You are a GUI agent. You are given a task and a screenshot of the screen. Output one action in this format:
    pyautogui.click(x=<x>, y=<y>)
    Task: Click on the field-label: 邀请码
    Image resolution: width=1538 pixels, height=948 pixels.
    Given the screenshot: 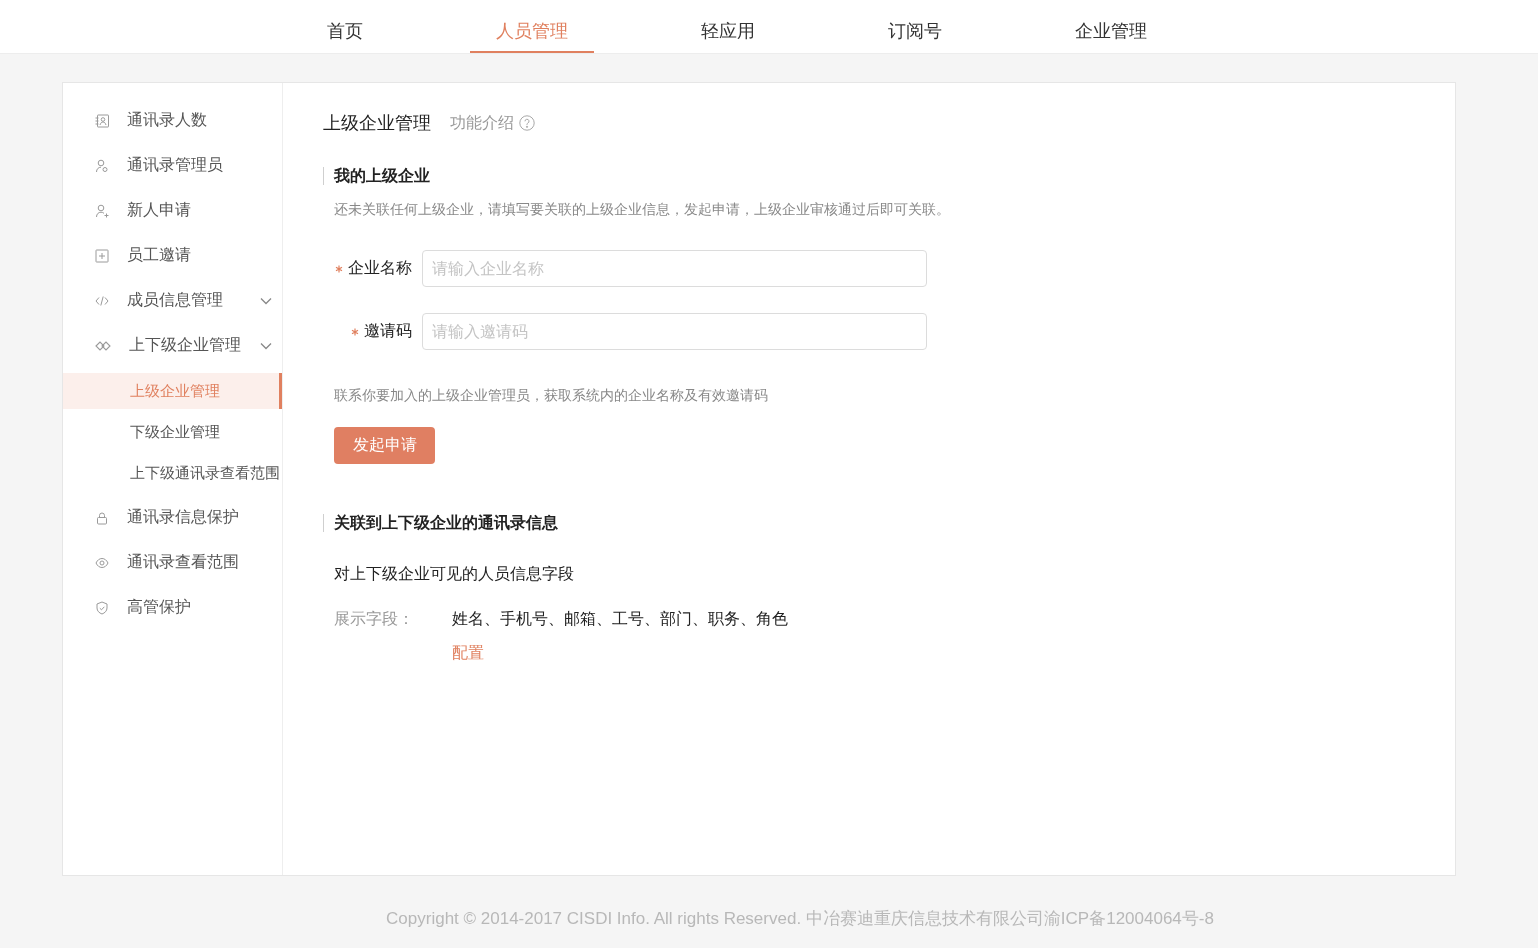 What is the action you would take?
    pyautogui.click(x=388, y=331)
    